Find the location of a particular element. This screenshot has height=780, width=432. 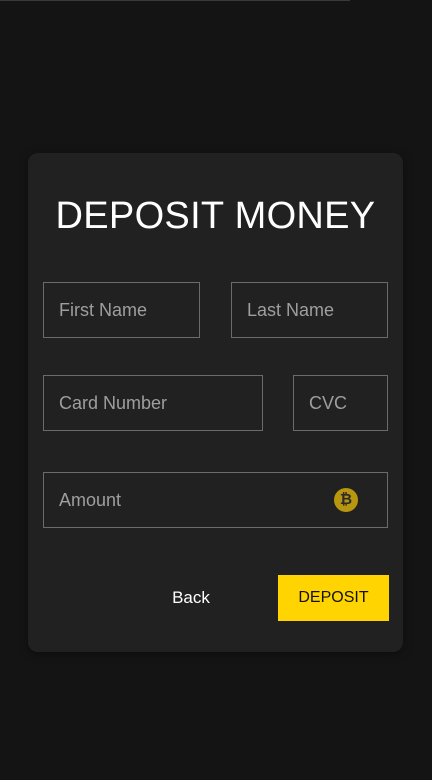

page-title: DEPOSIT MONEY is located at coordinates (215, 216).